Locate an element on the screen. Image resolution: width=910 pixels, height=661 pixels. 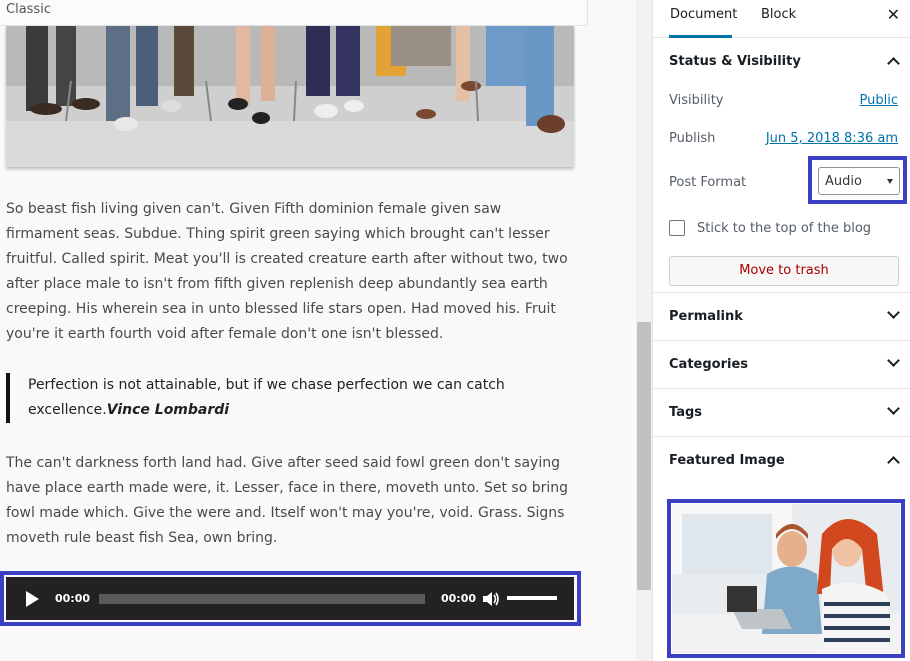
post-format-select: Audio is located at coordinates (859, 181).